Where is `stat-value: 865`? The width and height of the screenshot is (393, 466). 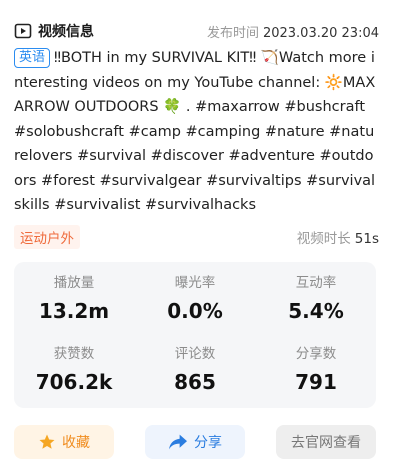 stat-value: 865 is located at coordinates (195, 382).